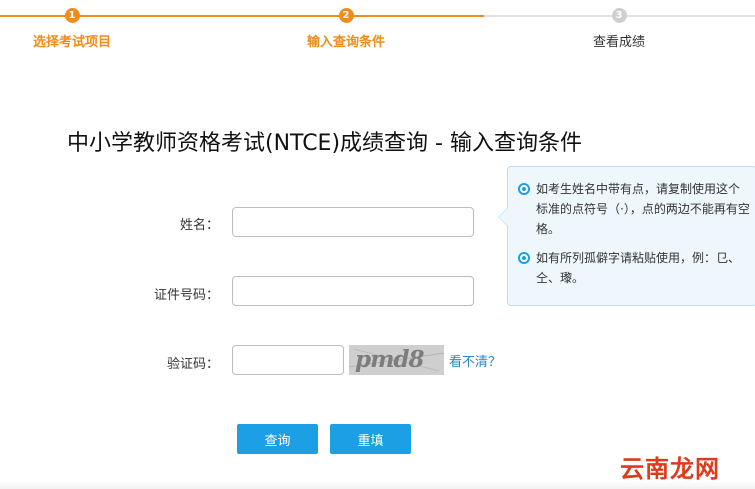 Image resolution: width=755 pixels, height=489 pixels. Describe the element at coordinates (345, 42) in the screenshot. I see `step-label: 输入查询条件` at that location.